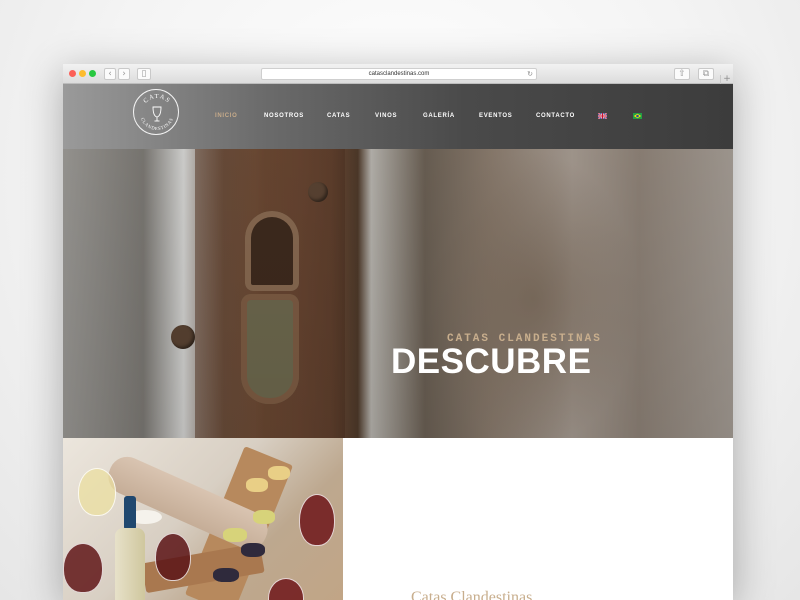 The height and width of the screenshot is (600, 800). I want to click on wine-tasting-photo, so click(203, 519).